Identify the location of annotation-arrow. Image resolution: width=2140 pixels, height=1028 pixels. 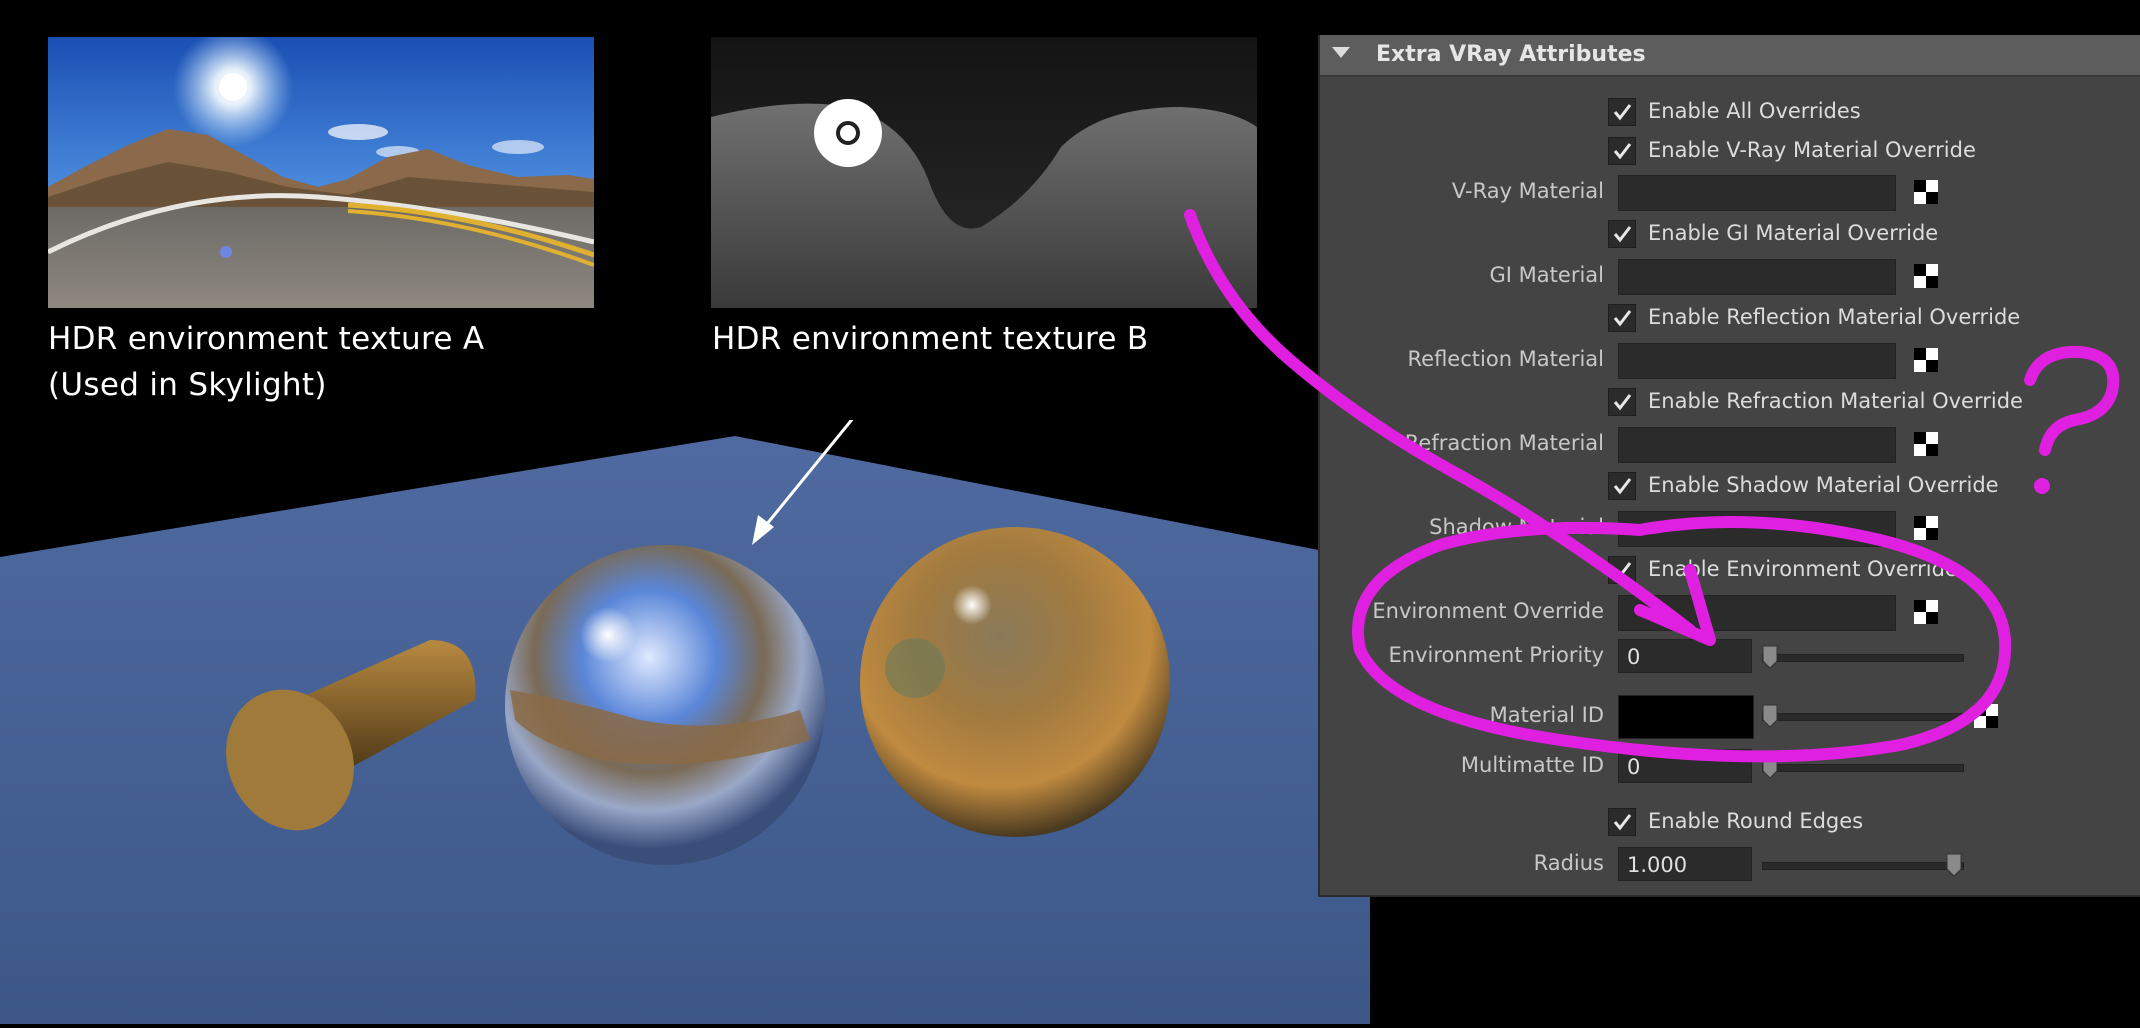
(1440, 422).